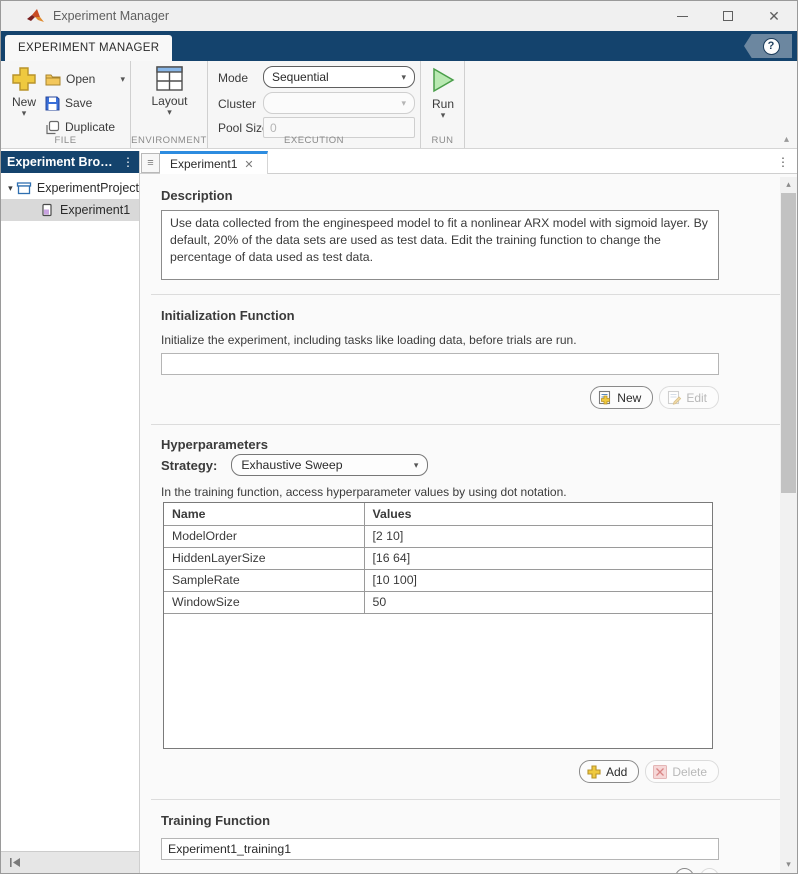 The image size is (798, 874). I want to click on maximize-icon, so click(728, 16).